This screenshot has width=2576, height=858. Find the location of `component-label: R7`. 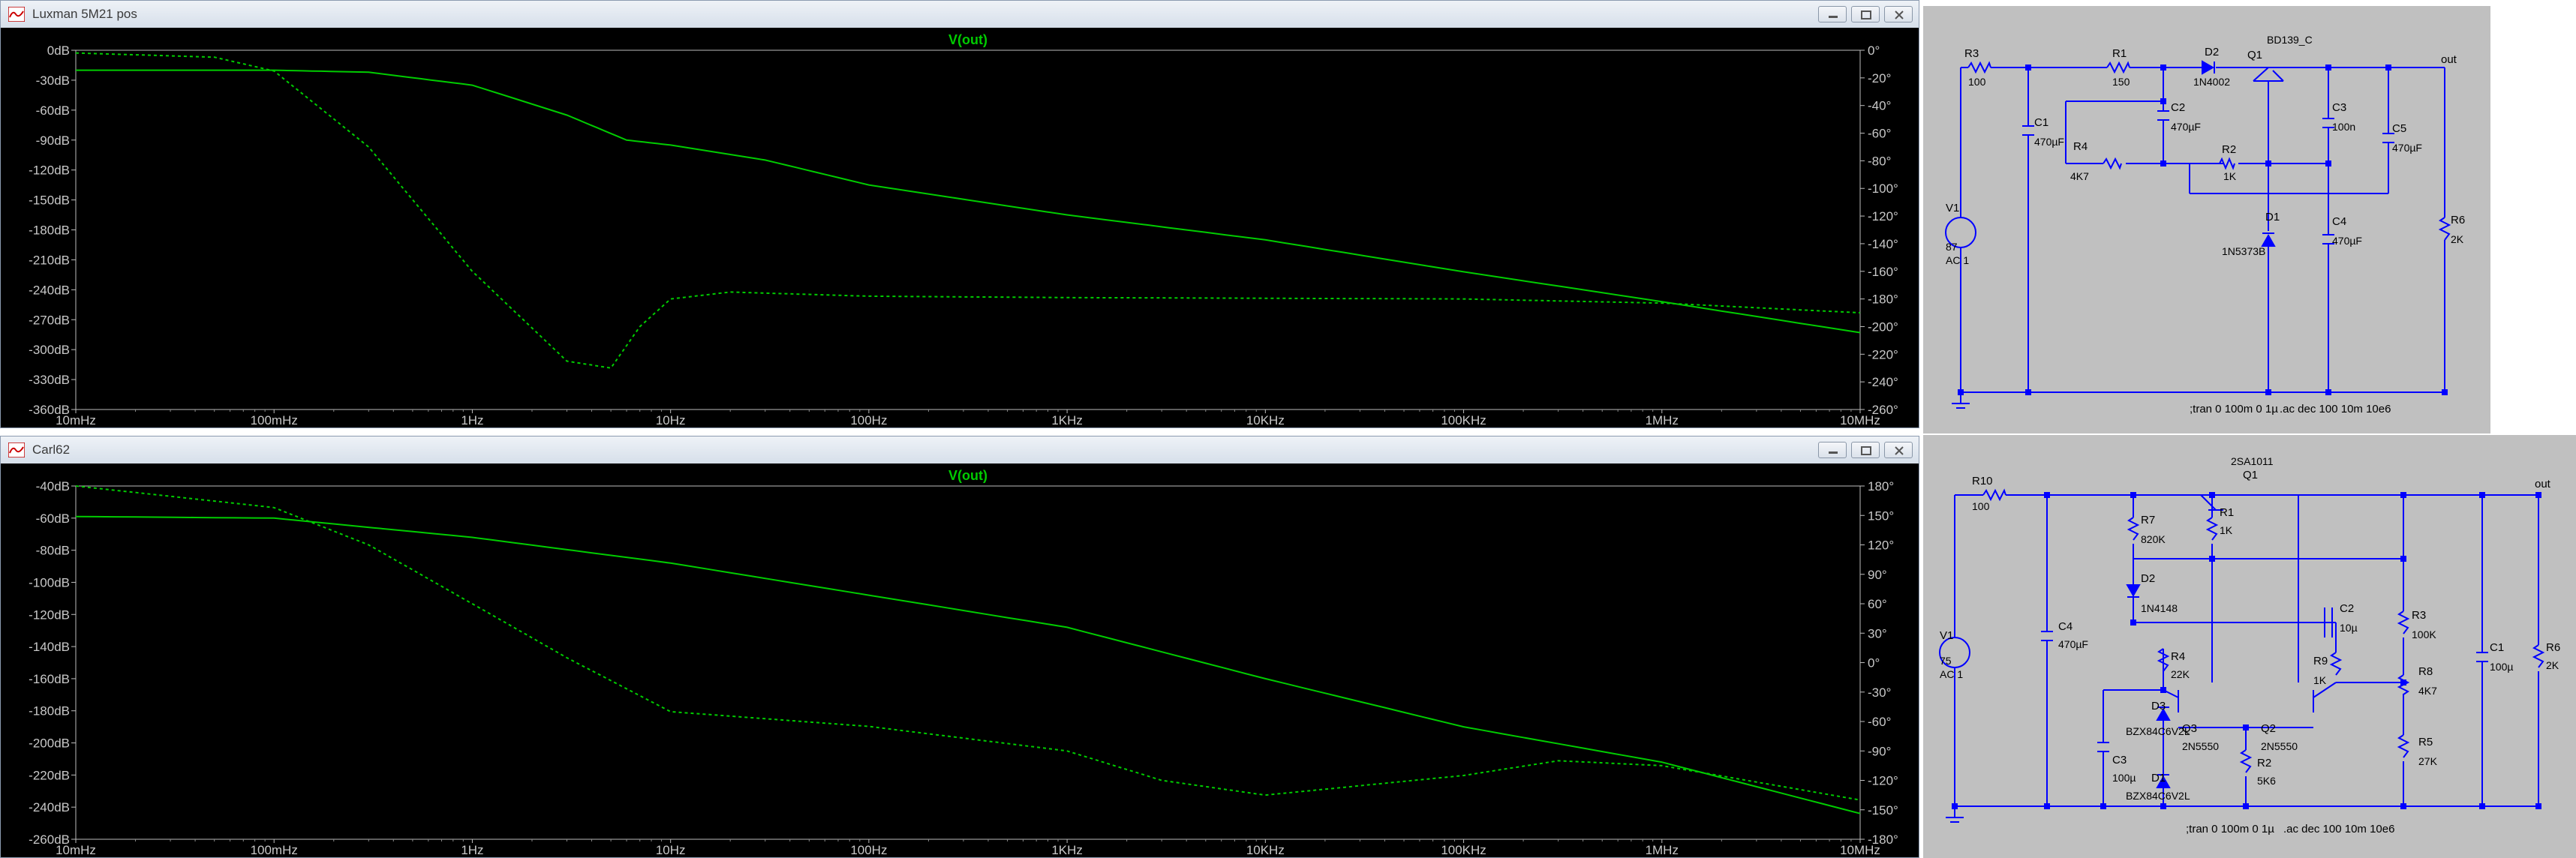

component-label: R7 is located at coordinates (2148, 520).